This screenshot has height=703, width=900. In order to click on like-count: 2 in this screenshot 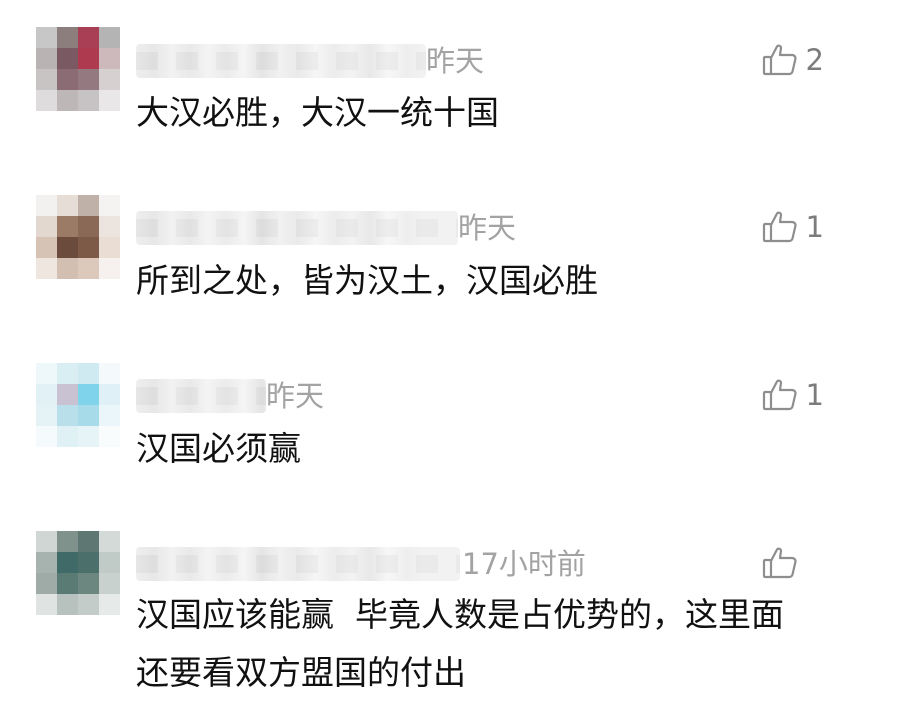, I will do `click(814, 60)`.